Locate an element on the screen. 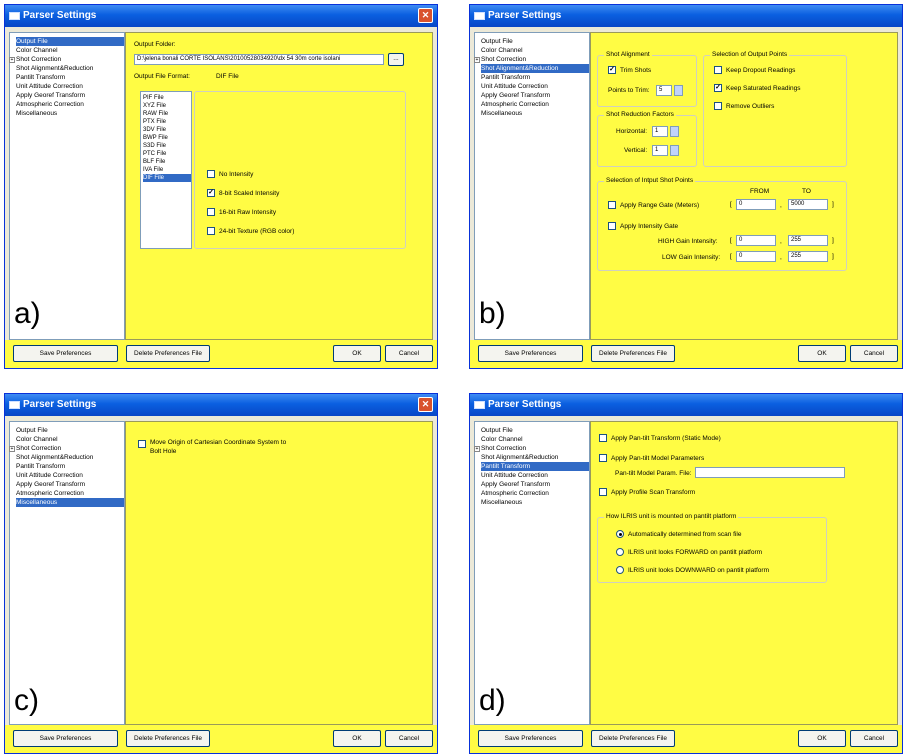  format-item: PIF File is located at coordinates (167, 98).